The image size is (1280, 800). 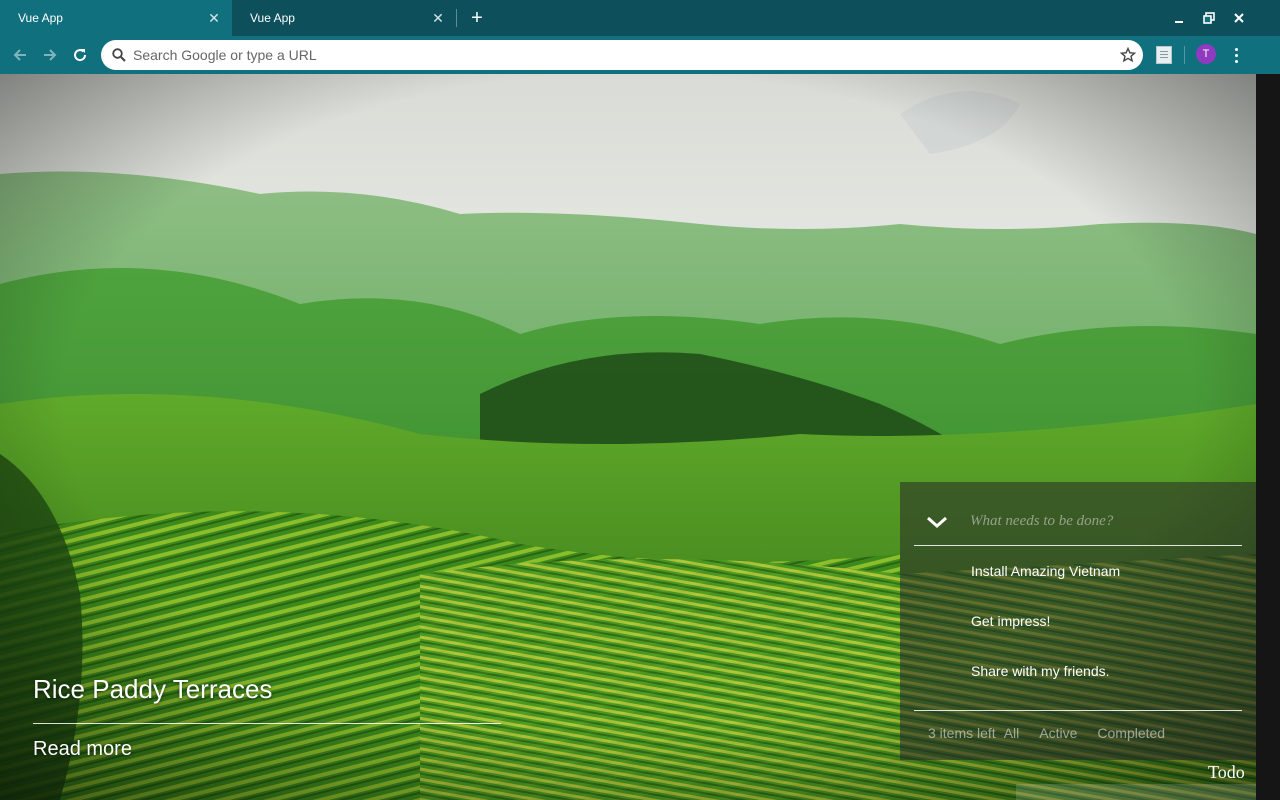 I want to click on reload-icon, so click(x=80, y=55).